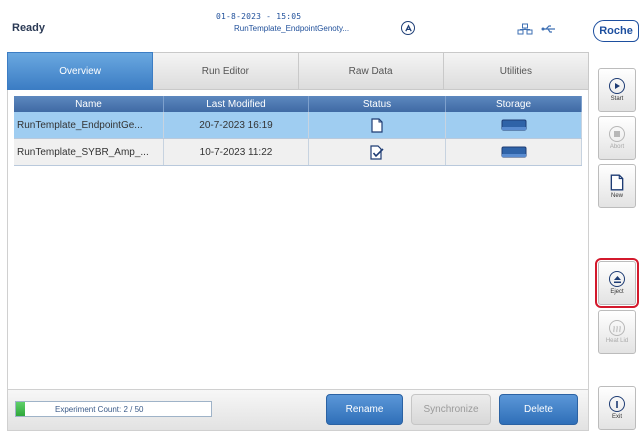 This screenshot has height=431, width=641. I want to click on tab-raw-data: Raw Data, so click(371, 71).